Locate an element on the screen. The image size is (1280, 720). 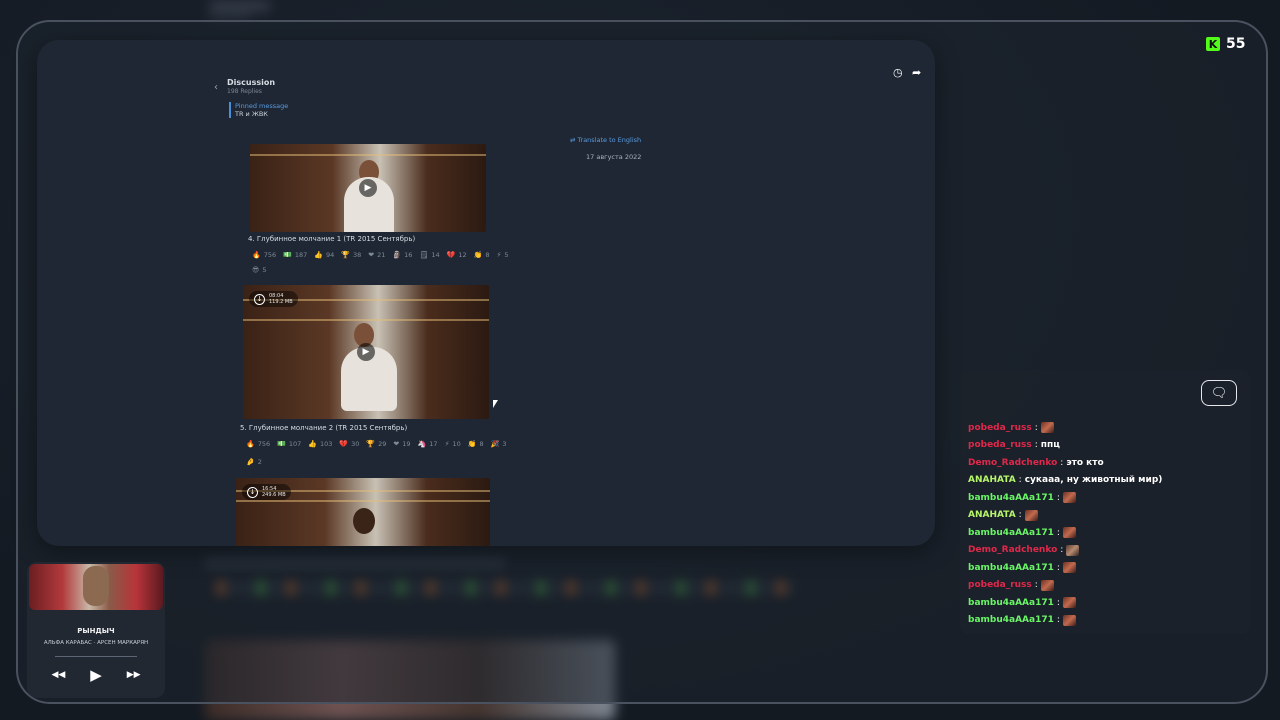
rewind-icon: ◀◀ is located at coordinates (58, 675).